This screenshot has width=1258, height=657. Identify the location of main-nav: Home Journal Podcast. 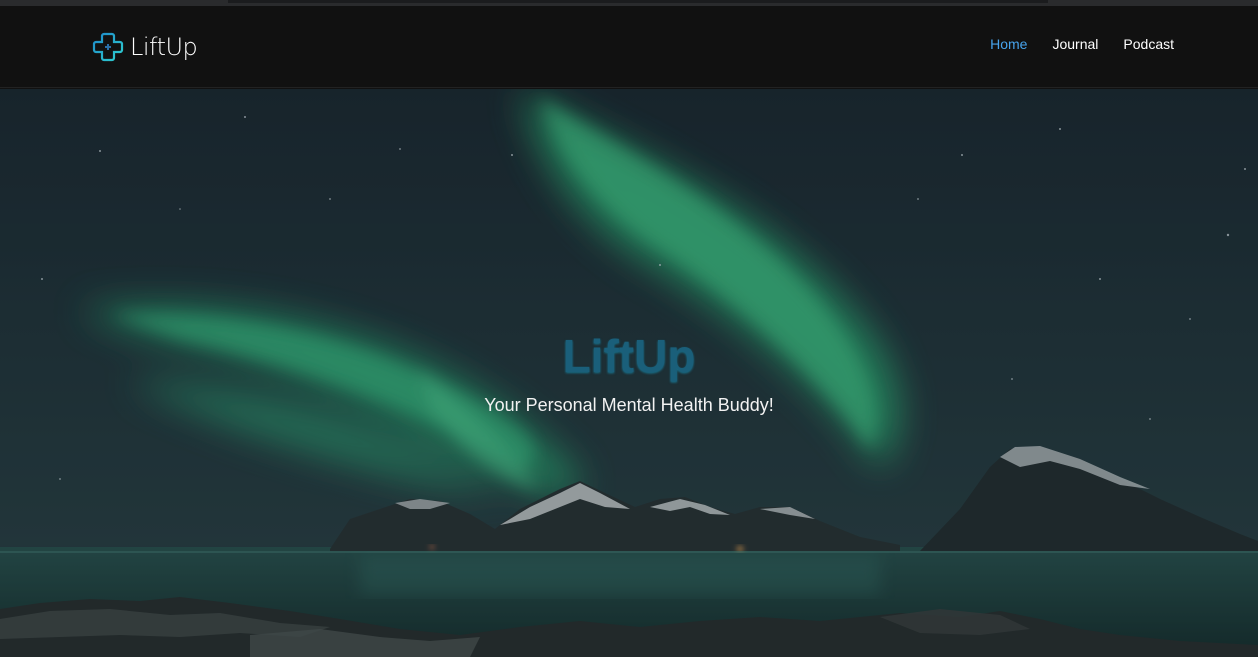
(1082, 44).